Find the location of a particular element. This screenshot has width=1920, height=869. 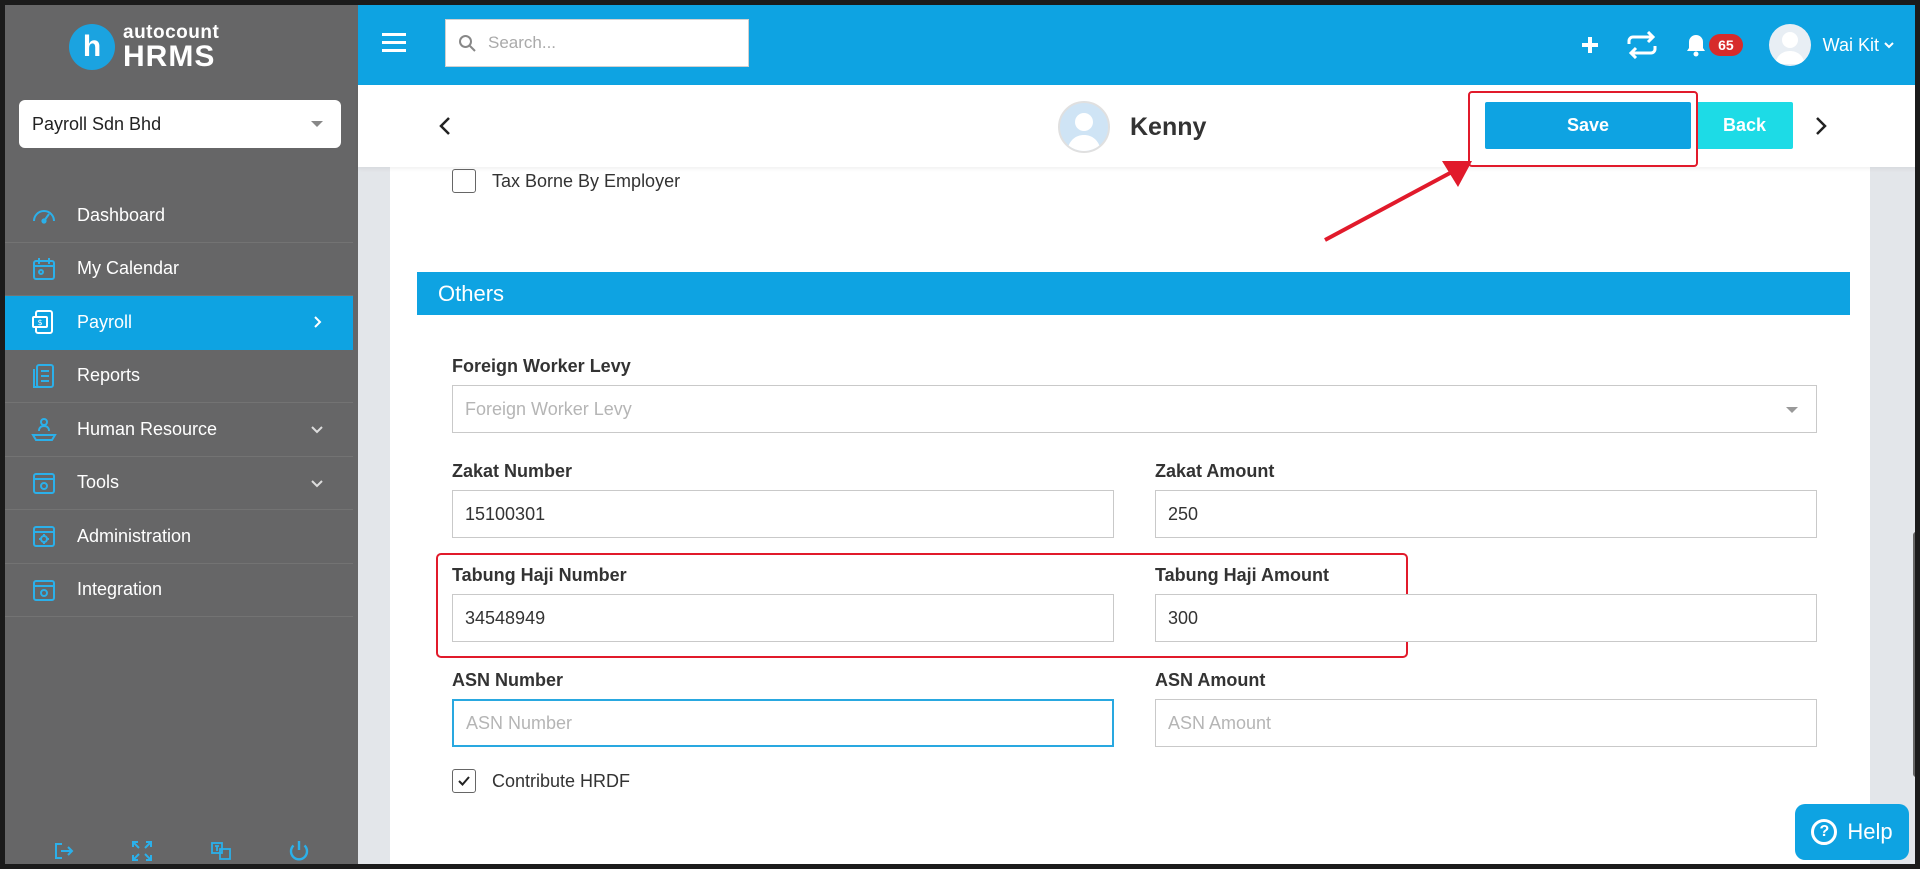

tabung-haji-number-input: 34548949 is located at coordinates (783, 618).